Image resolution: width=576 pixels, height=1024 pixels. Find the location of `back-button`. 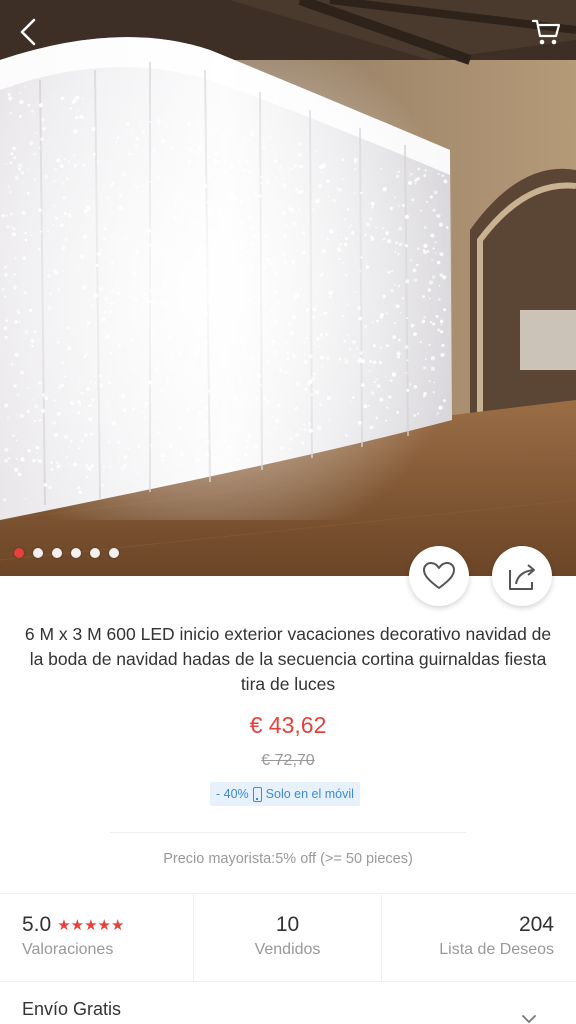

back-button is located at coordinates (28, 32).